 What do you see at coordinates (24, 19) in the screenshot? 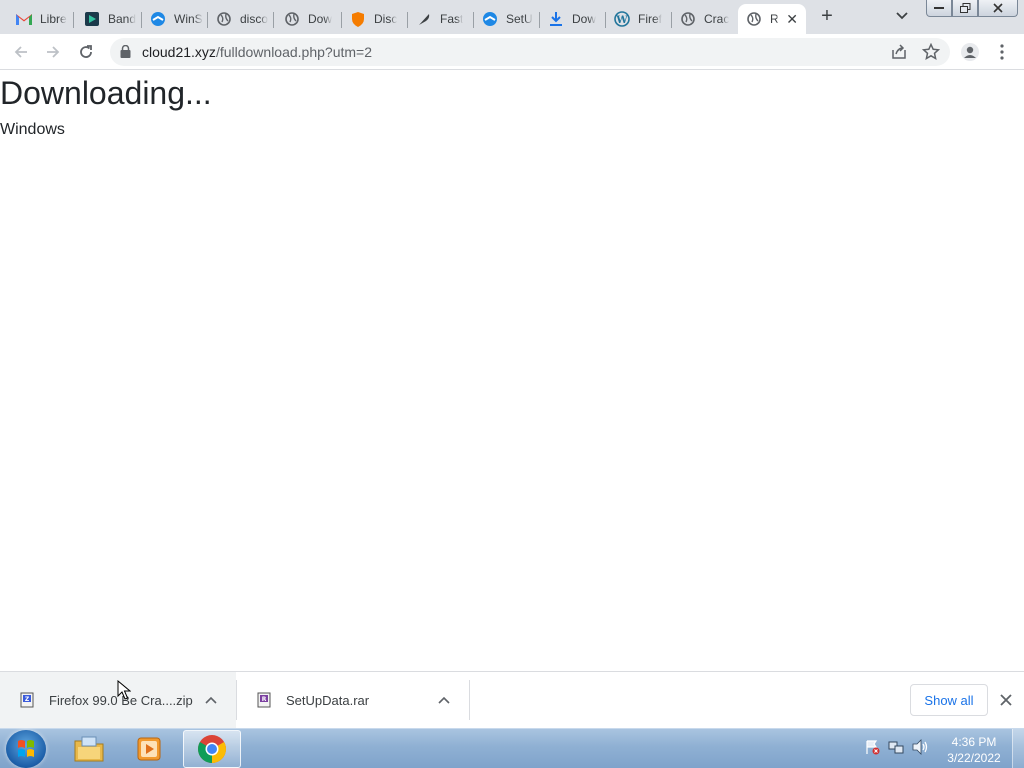
I see `gmail-icon` at bounding box center [24, 19].